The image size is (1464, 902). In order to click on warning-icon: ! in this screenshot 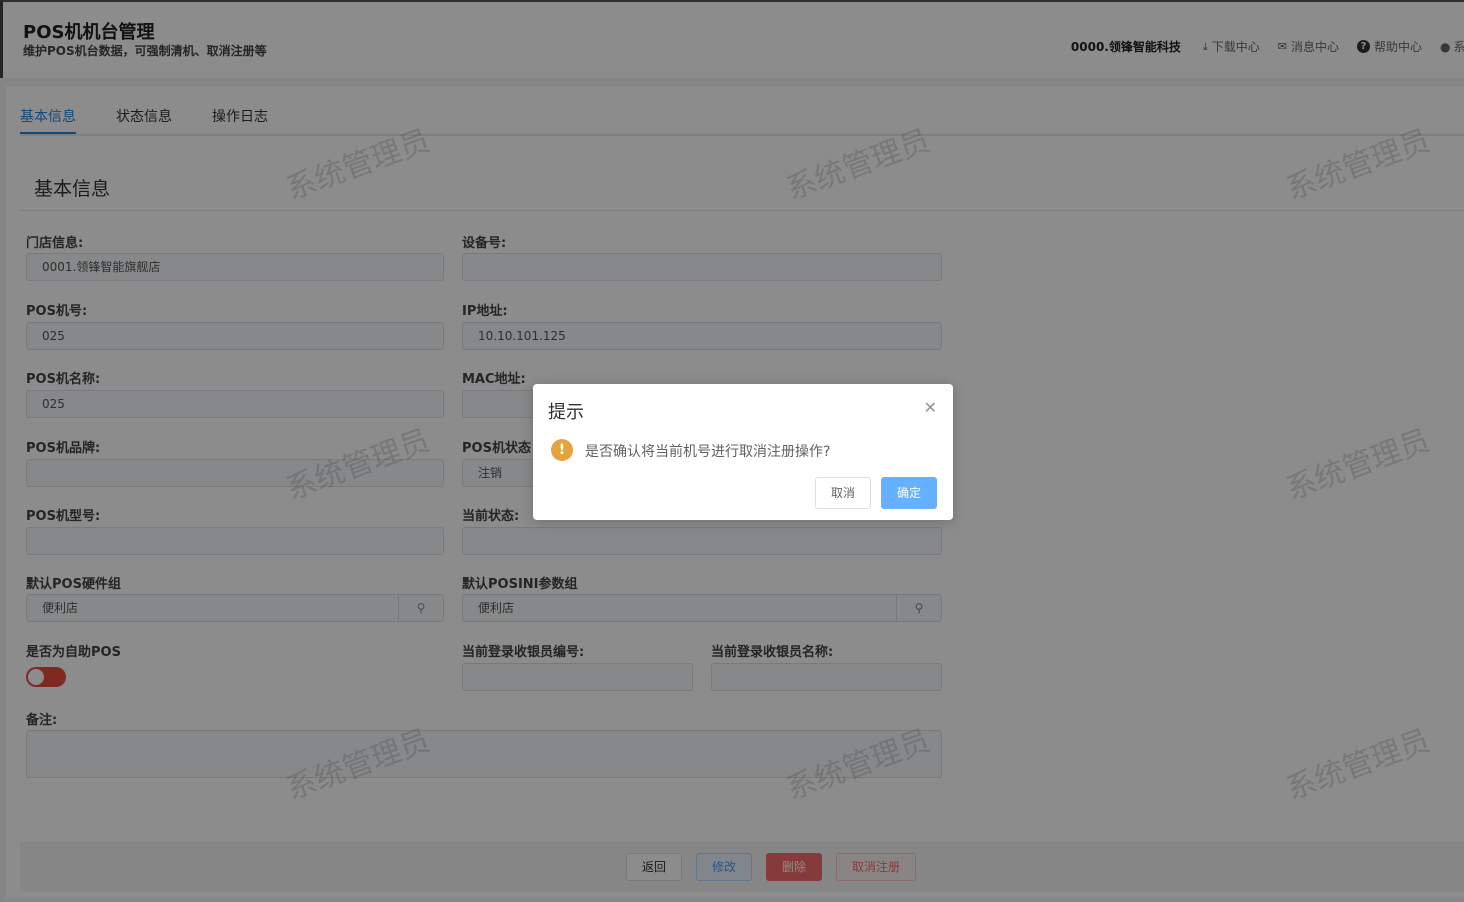, I will do `click(562, 450)`.